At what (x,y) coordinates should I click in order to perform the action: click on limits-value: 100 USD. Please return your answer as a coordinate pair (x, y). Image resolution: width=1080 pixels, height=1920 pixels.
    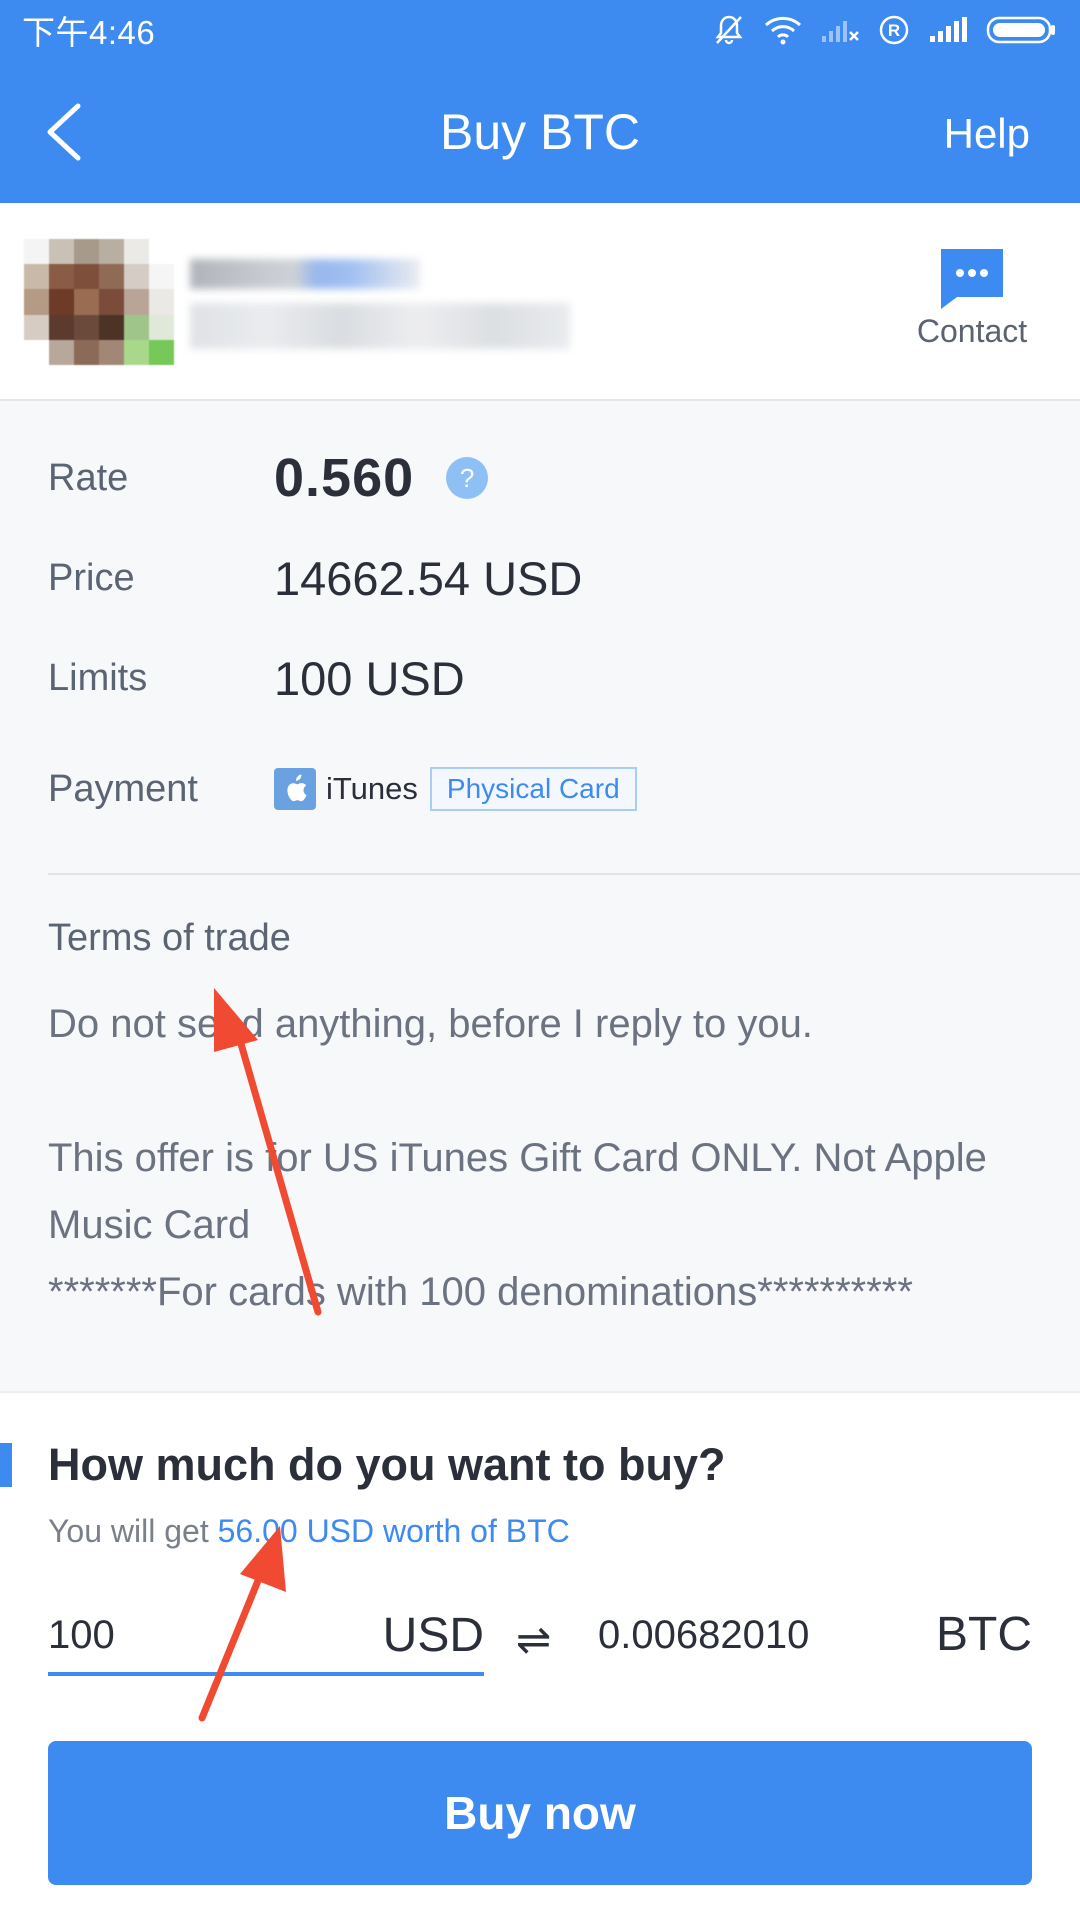
    Looking at the image, I should click on (369, 678).